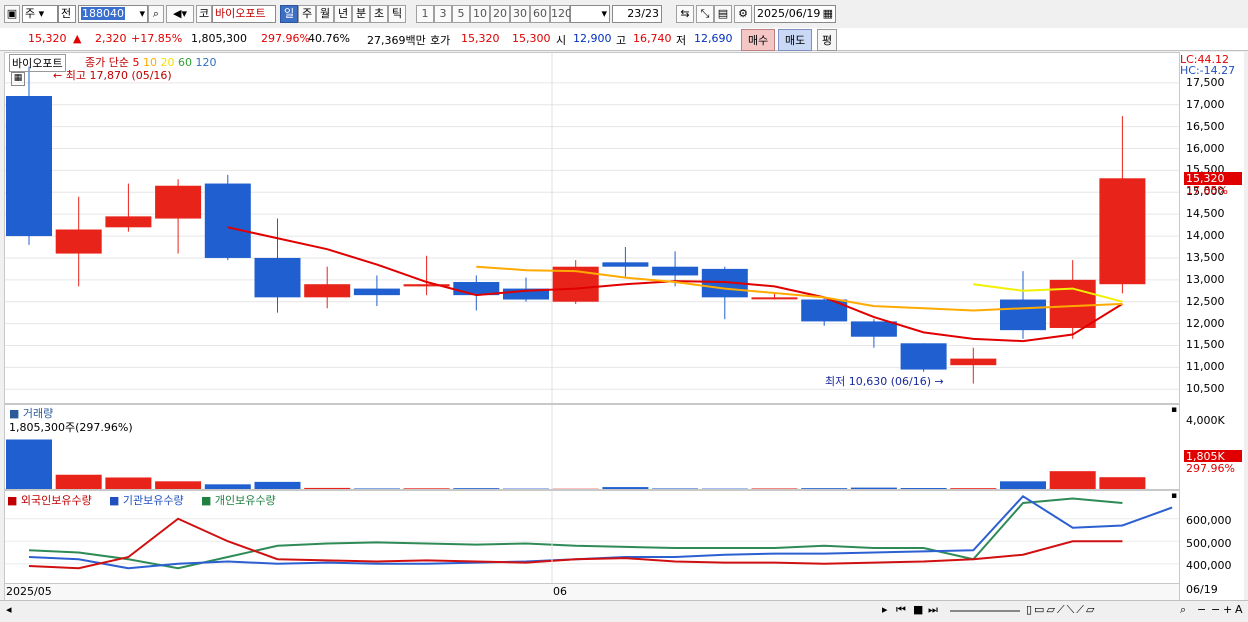 This screenshot has width=1248, height=622. I want to click on flat-button: 평, so click(827, 40).